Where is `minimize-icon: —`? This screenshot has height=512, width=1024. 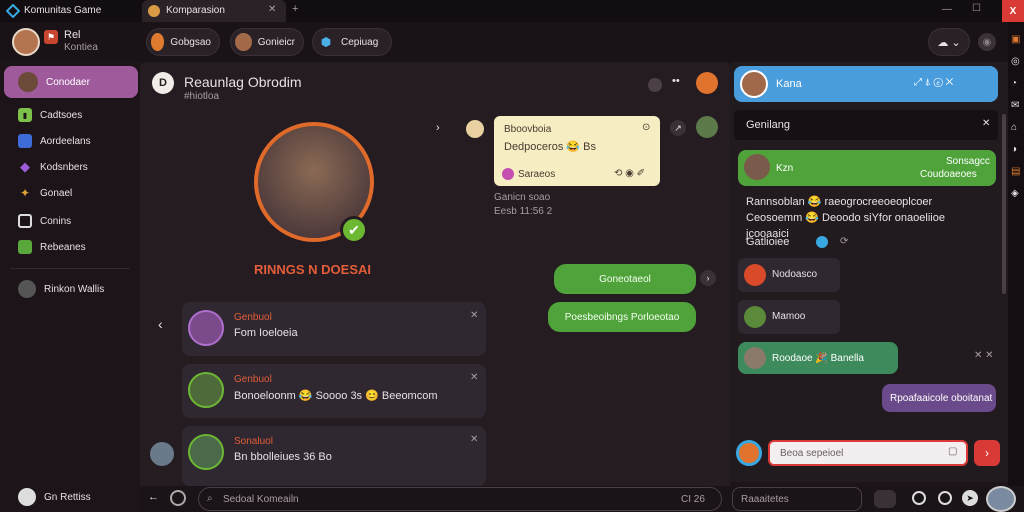
minimize-icon: — is located at coordinates (947, 9).